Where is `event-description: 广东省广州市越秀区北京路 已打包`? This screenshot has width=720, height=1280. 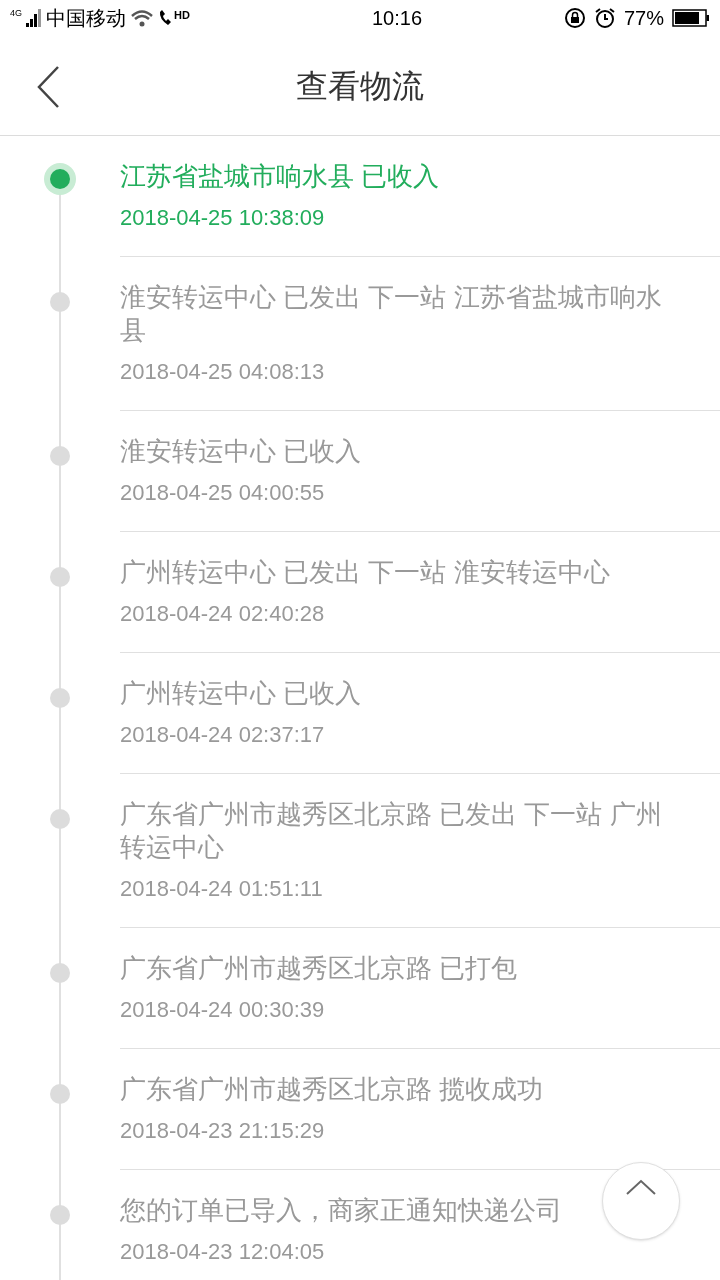 event-description: 广东省广州市越秀区北京路 已打包 is located at coordinates (319, 968).